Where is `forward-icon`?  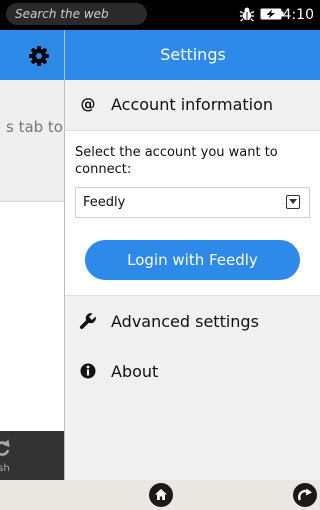
forward-icon is located at coordinates (305, 494).